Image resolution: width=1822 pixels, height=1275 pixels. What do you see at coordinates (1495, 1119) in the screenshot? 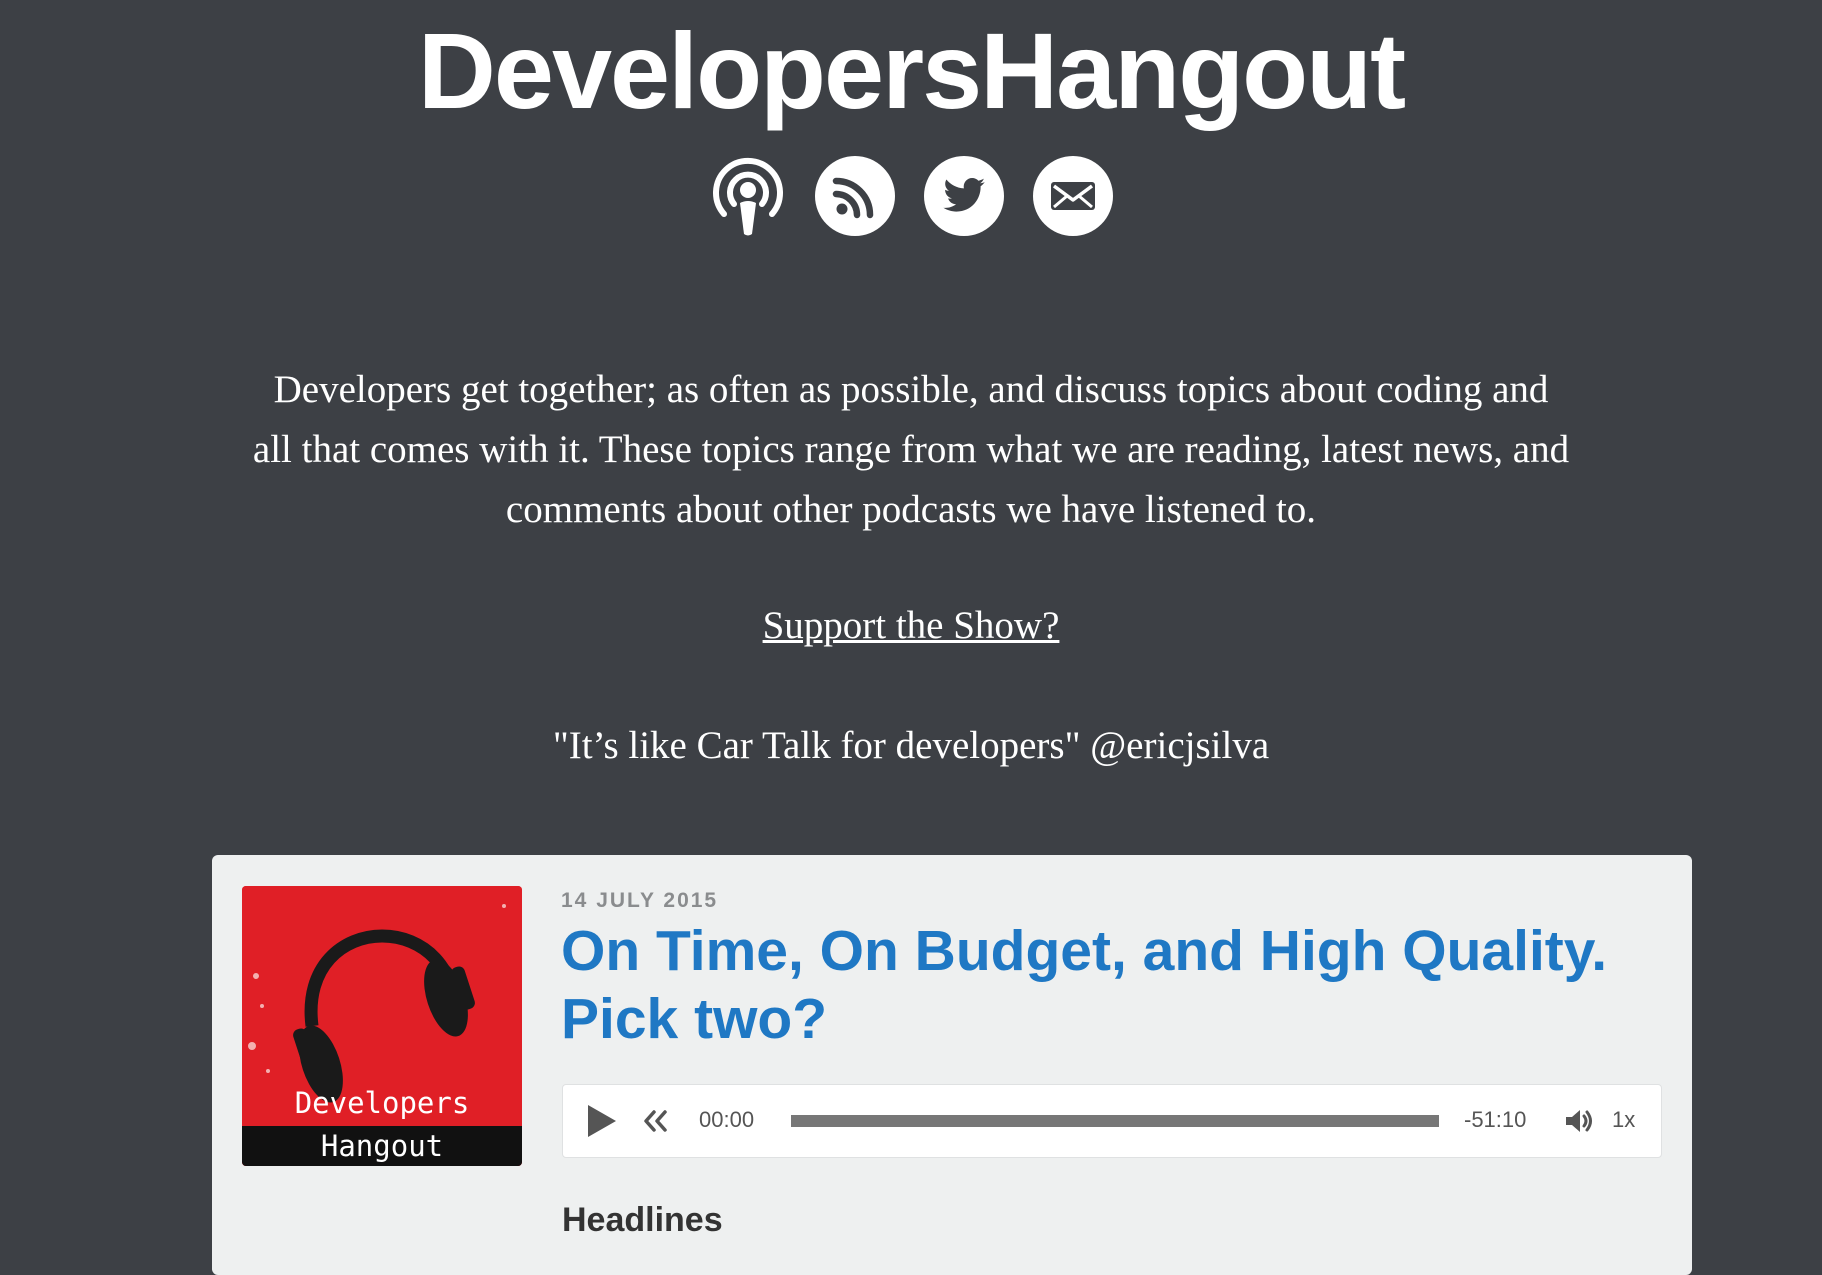
I see `remaining-time: -51:10` at bounding box center [1495, 1119].